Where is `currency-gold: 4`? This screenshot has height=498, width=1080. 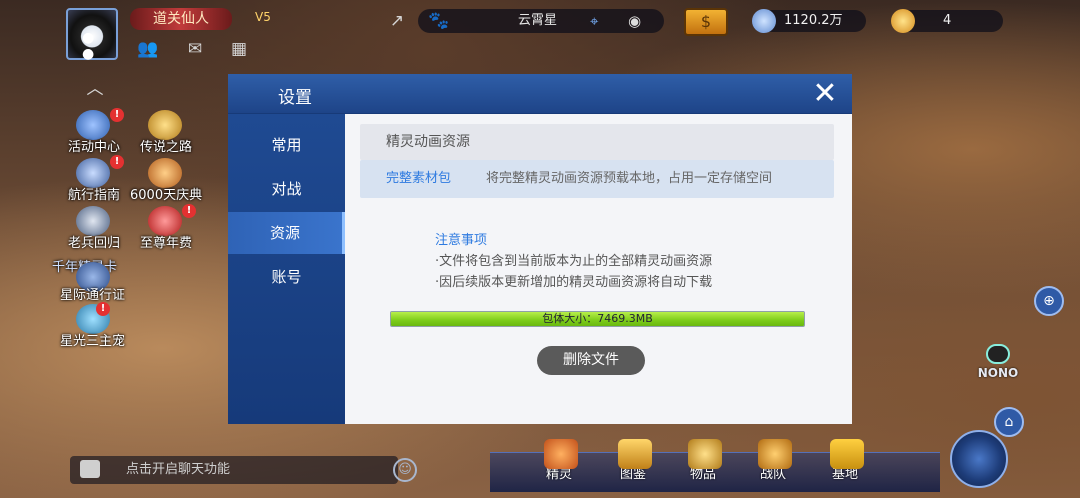
currency-gold: 4 is located at coordinates (947, 21).